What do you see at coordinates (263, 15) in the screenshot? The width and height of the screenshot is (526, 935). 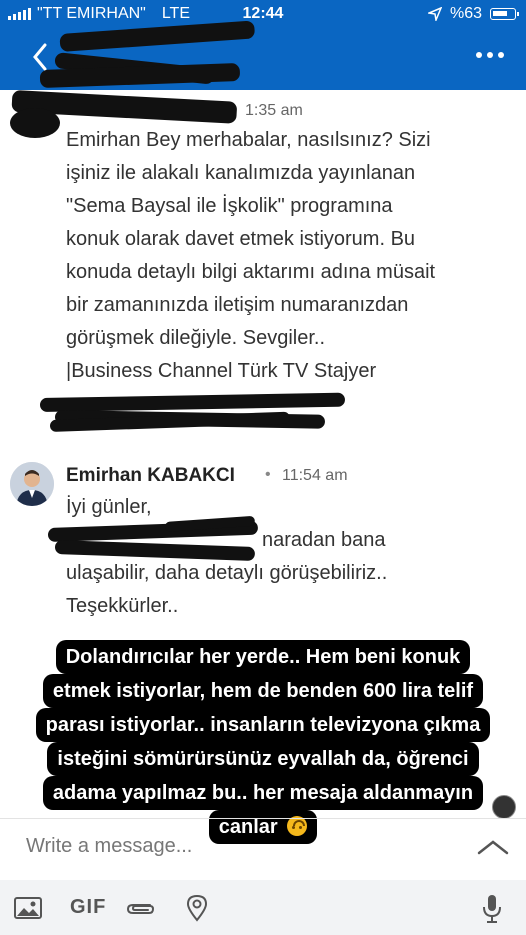 I see `status-bar: "TT EMIRHAN" LTE 12:44 %63` at bounding box center [263, 15].